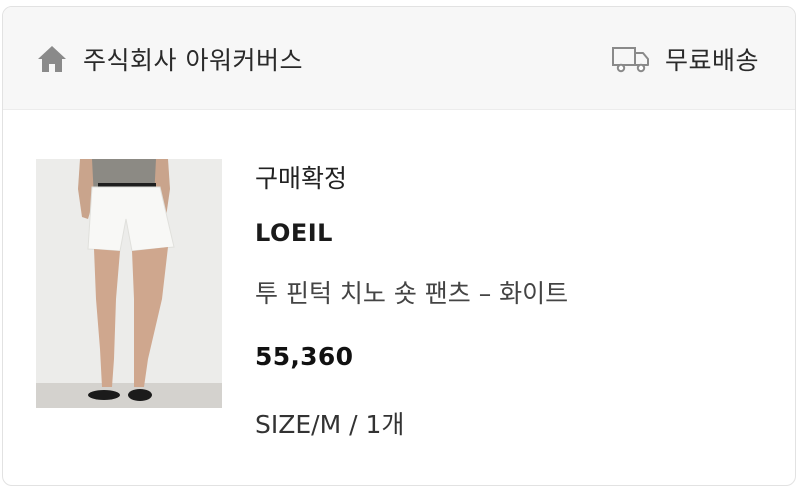 This screenshot has width=800, height=486. What do you see at coordinates (330, 424) in the screenshot?
I see `product-option: SIZE/M / 1개` at bounding box center [330, 424].